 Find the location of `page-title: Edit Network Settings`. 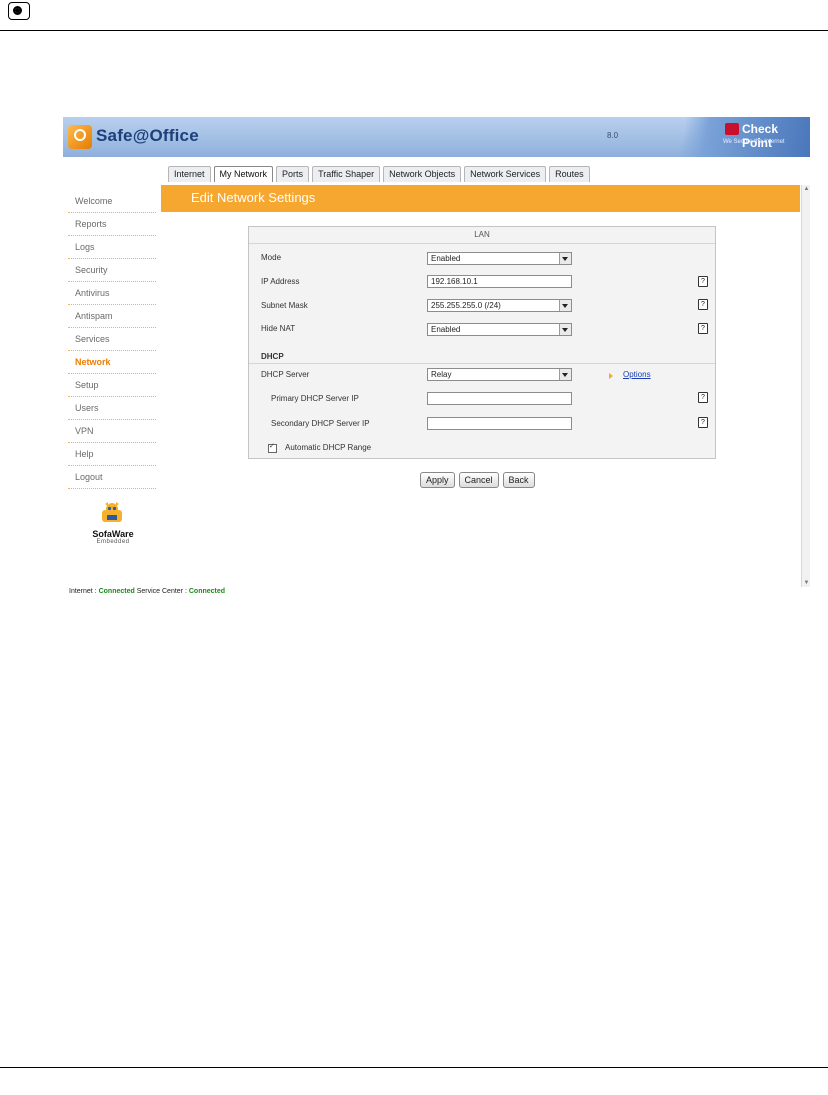

page-title: Edit Network Settings is located at coordinates (253, 197).